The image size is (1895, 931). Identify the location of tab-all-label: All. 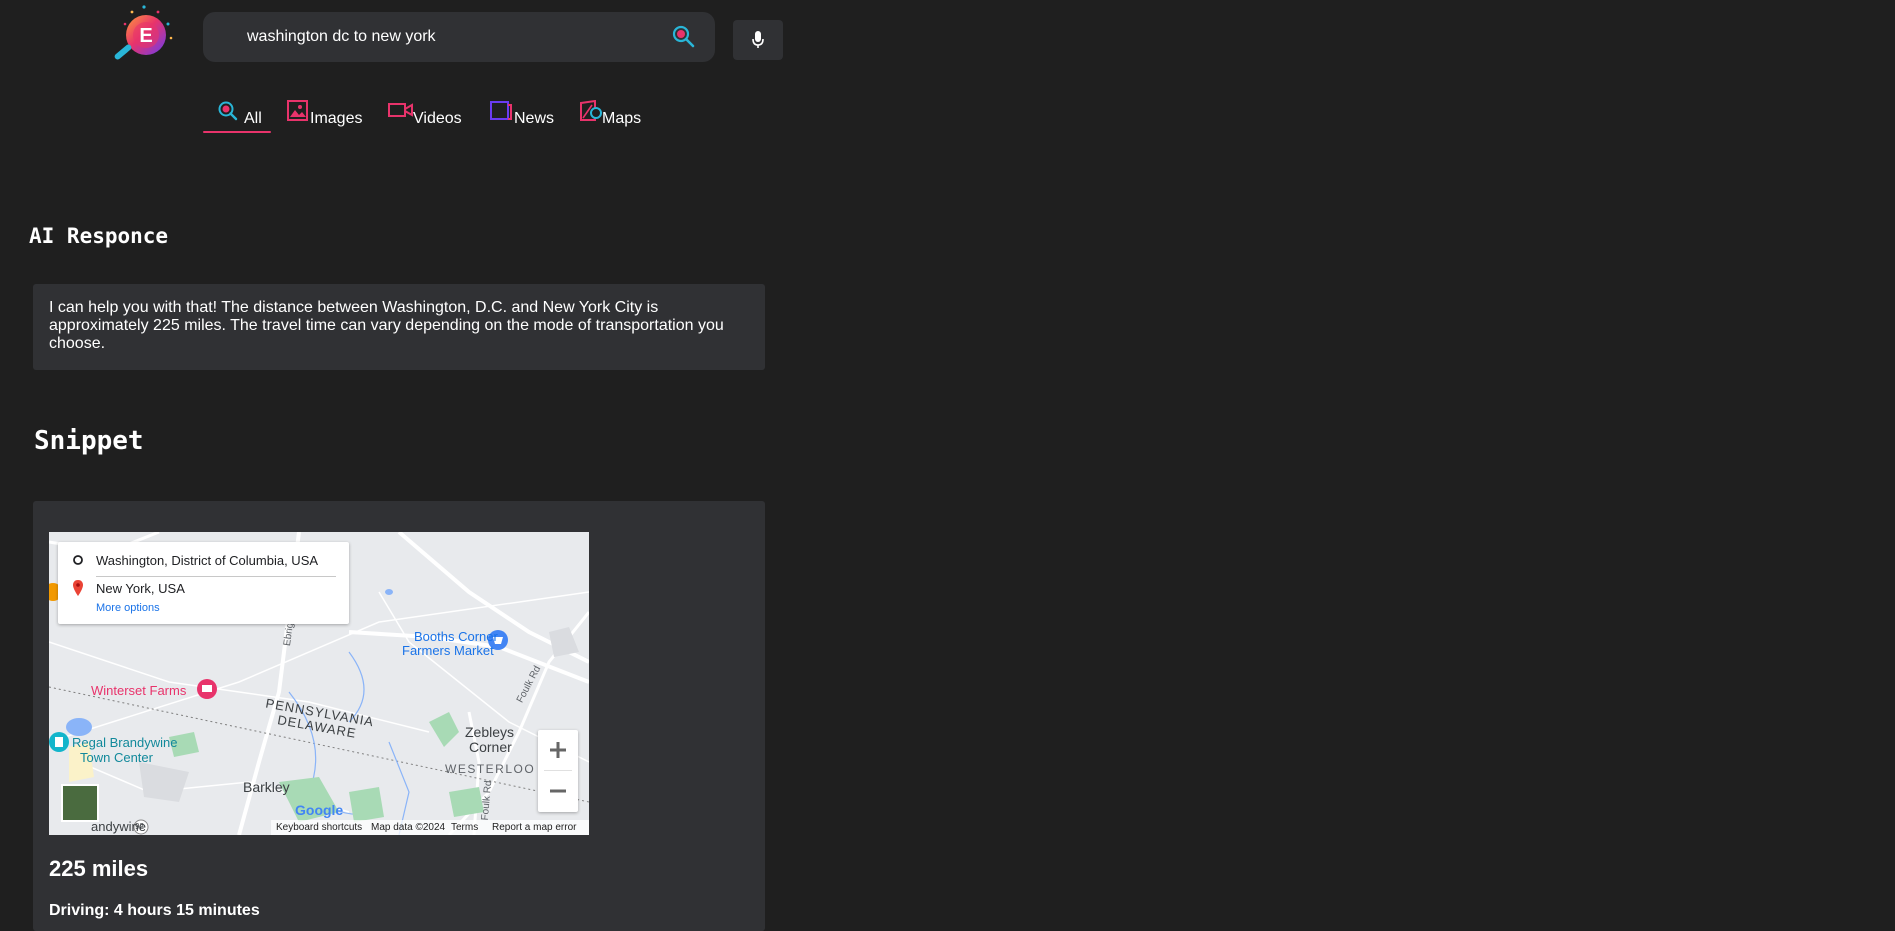
(253, 118).